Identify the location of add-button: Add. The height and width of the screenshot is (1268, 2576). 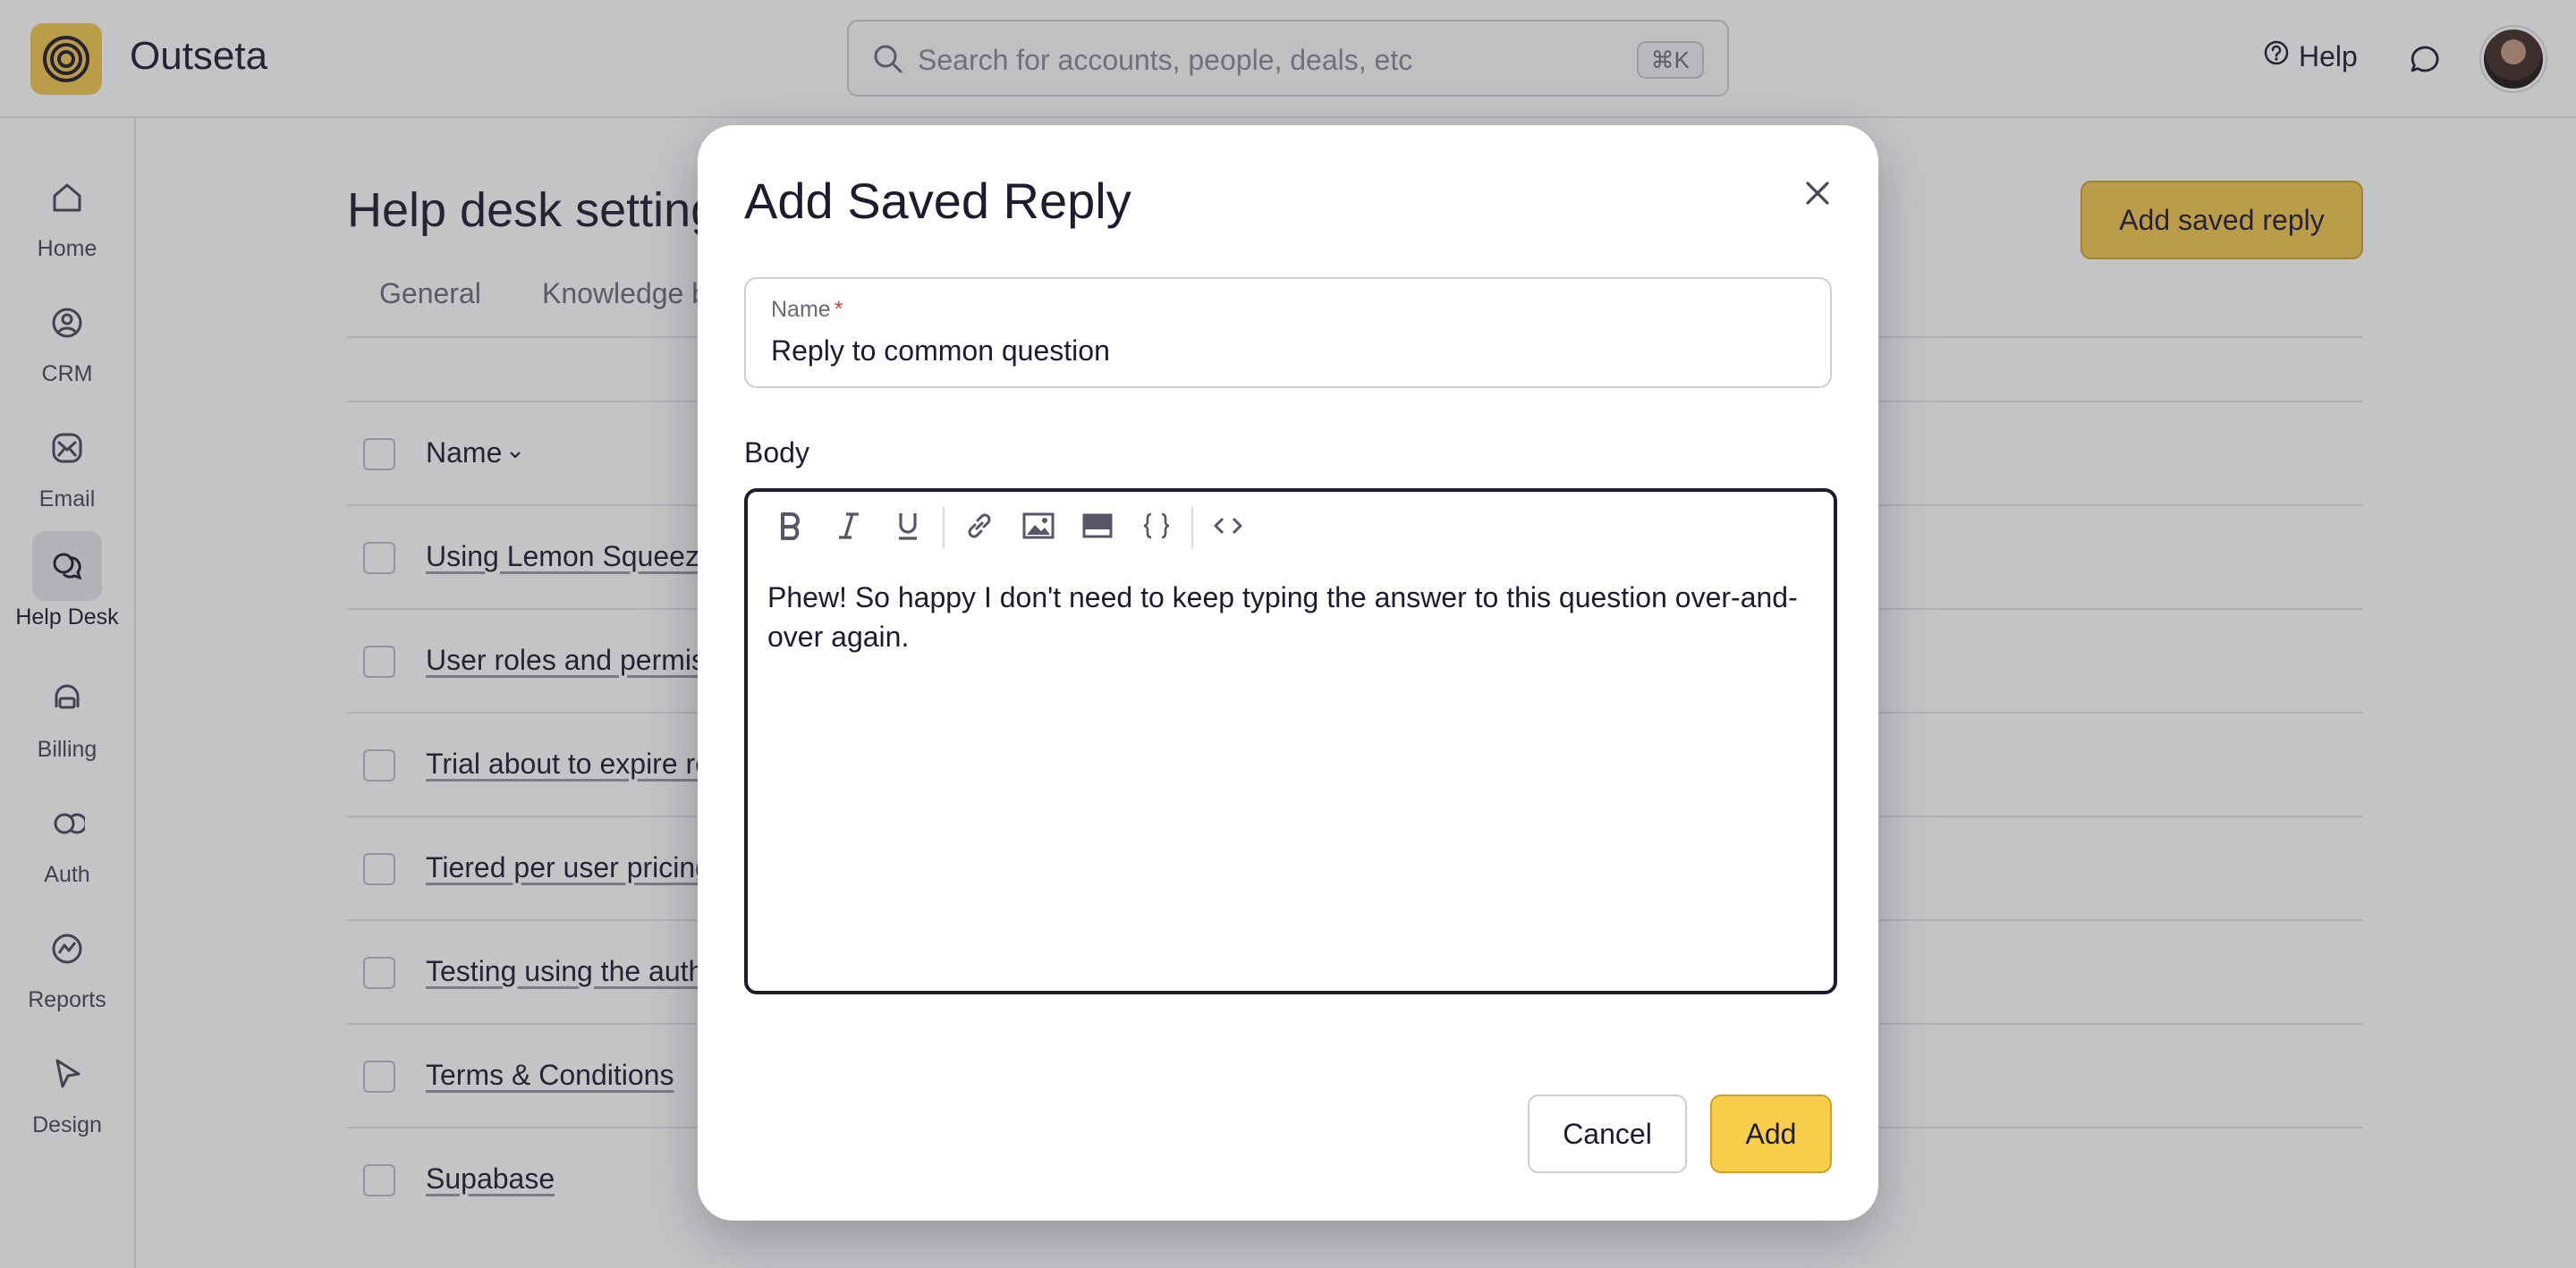
(1771, 1134).